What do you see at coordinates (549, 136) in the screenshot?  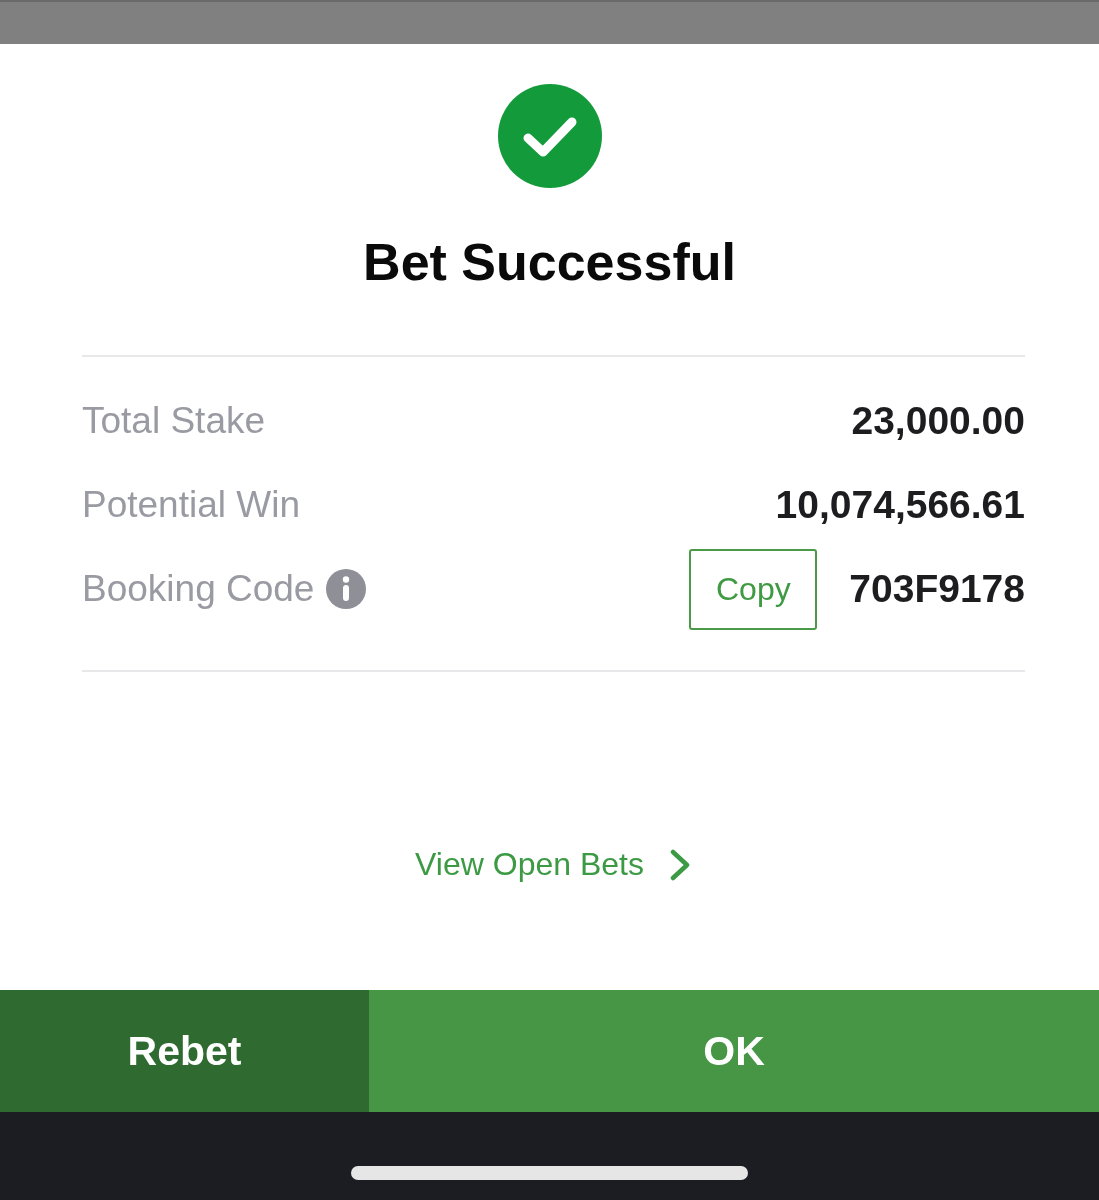 I see `check-circle-icon` at bounding box center [549, 136].